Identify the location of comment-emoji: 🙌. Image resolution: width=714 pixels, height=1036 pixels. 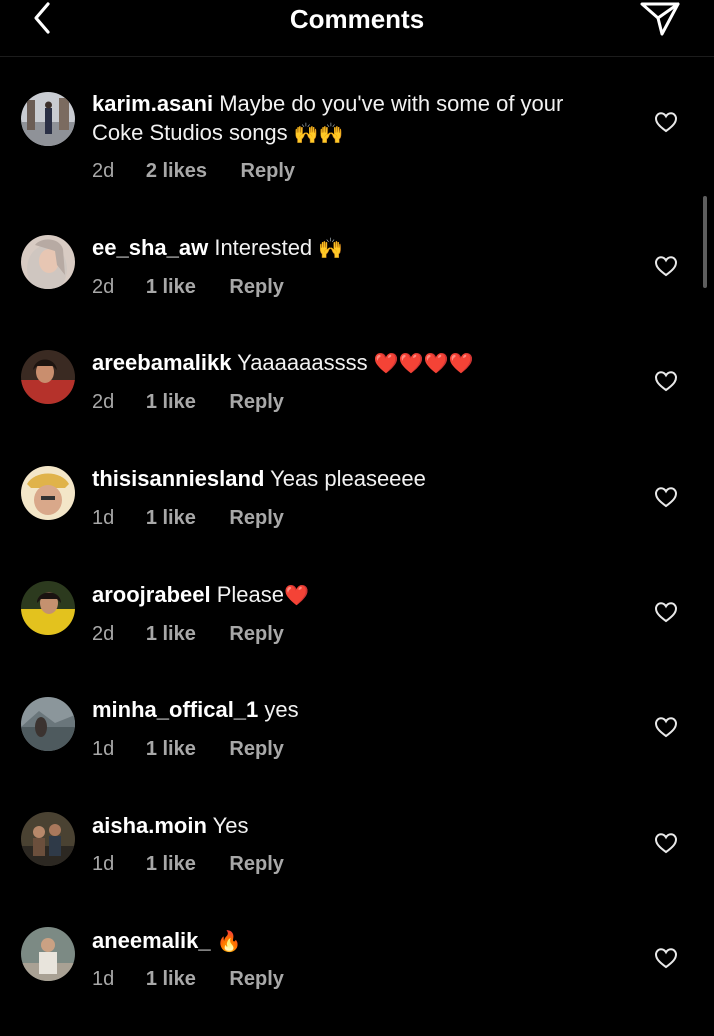
(331, 248).